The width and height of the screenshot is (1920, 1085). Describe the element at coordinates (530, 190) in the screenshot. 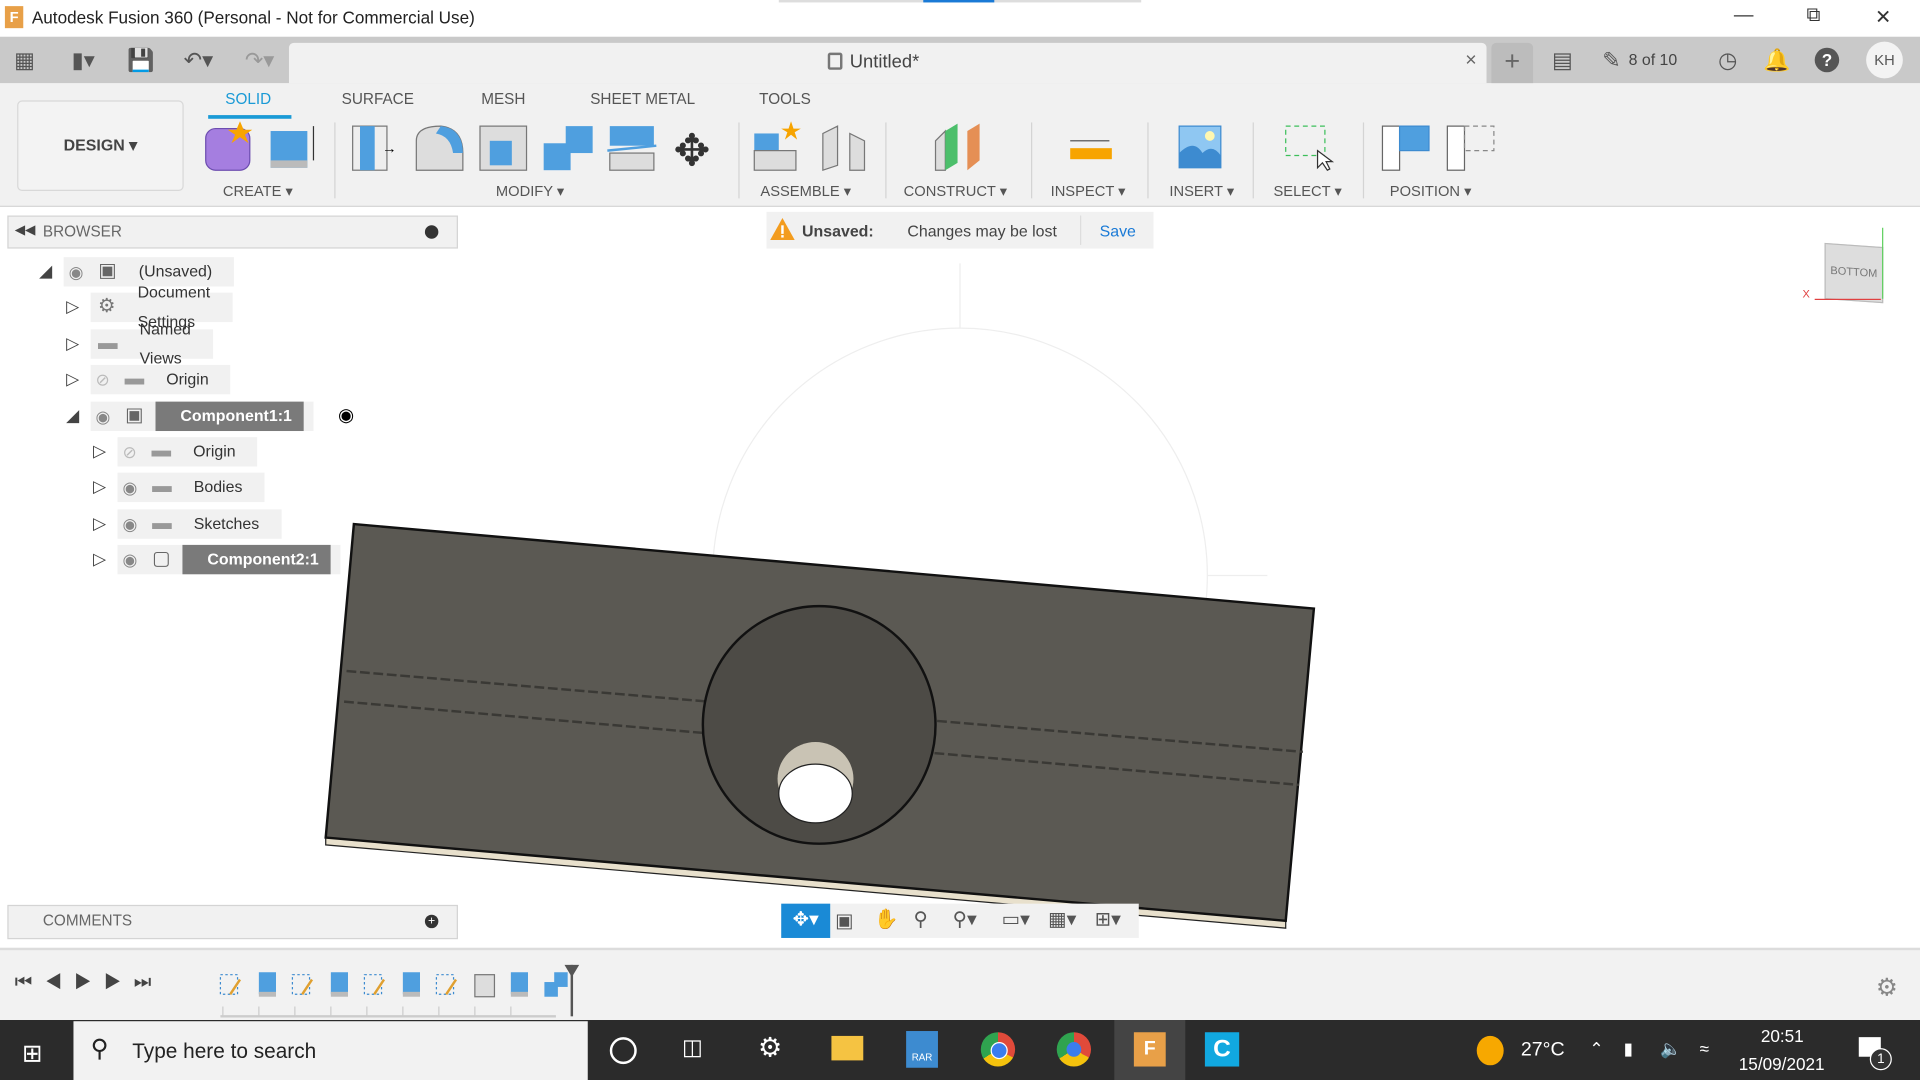

I see `modify-menu: MODIFY ▾` at that location.